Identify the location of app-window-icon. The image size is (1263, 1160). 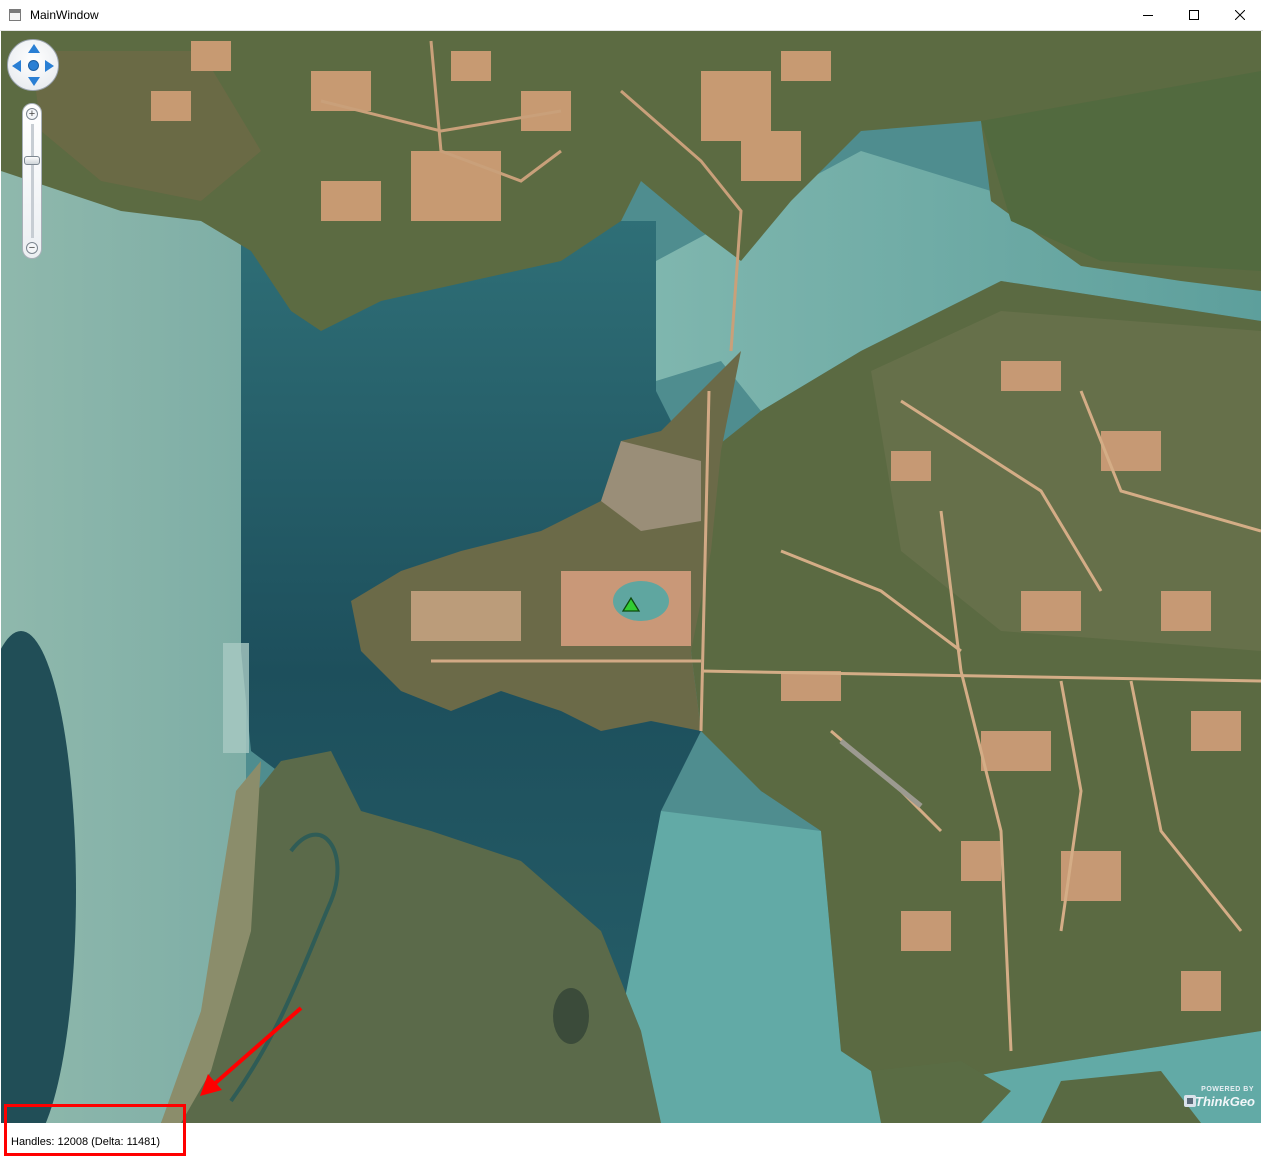
(15, 15).